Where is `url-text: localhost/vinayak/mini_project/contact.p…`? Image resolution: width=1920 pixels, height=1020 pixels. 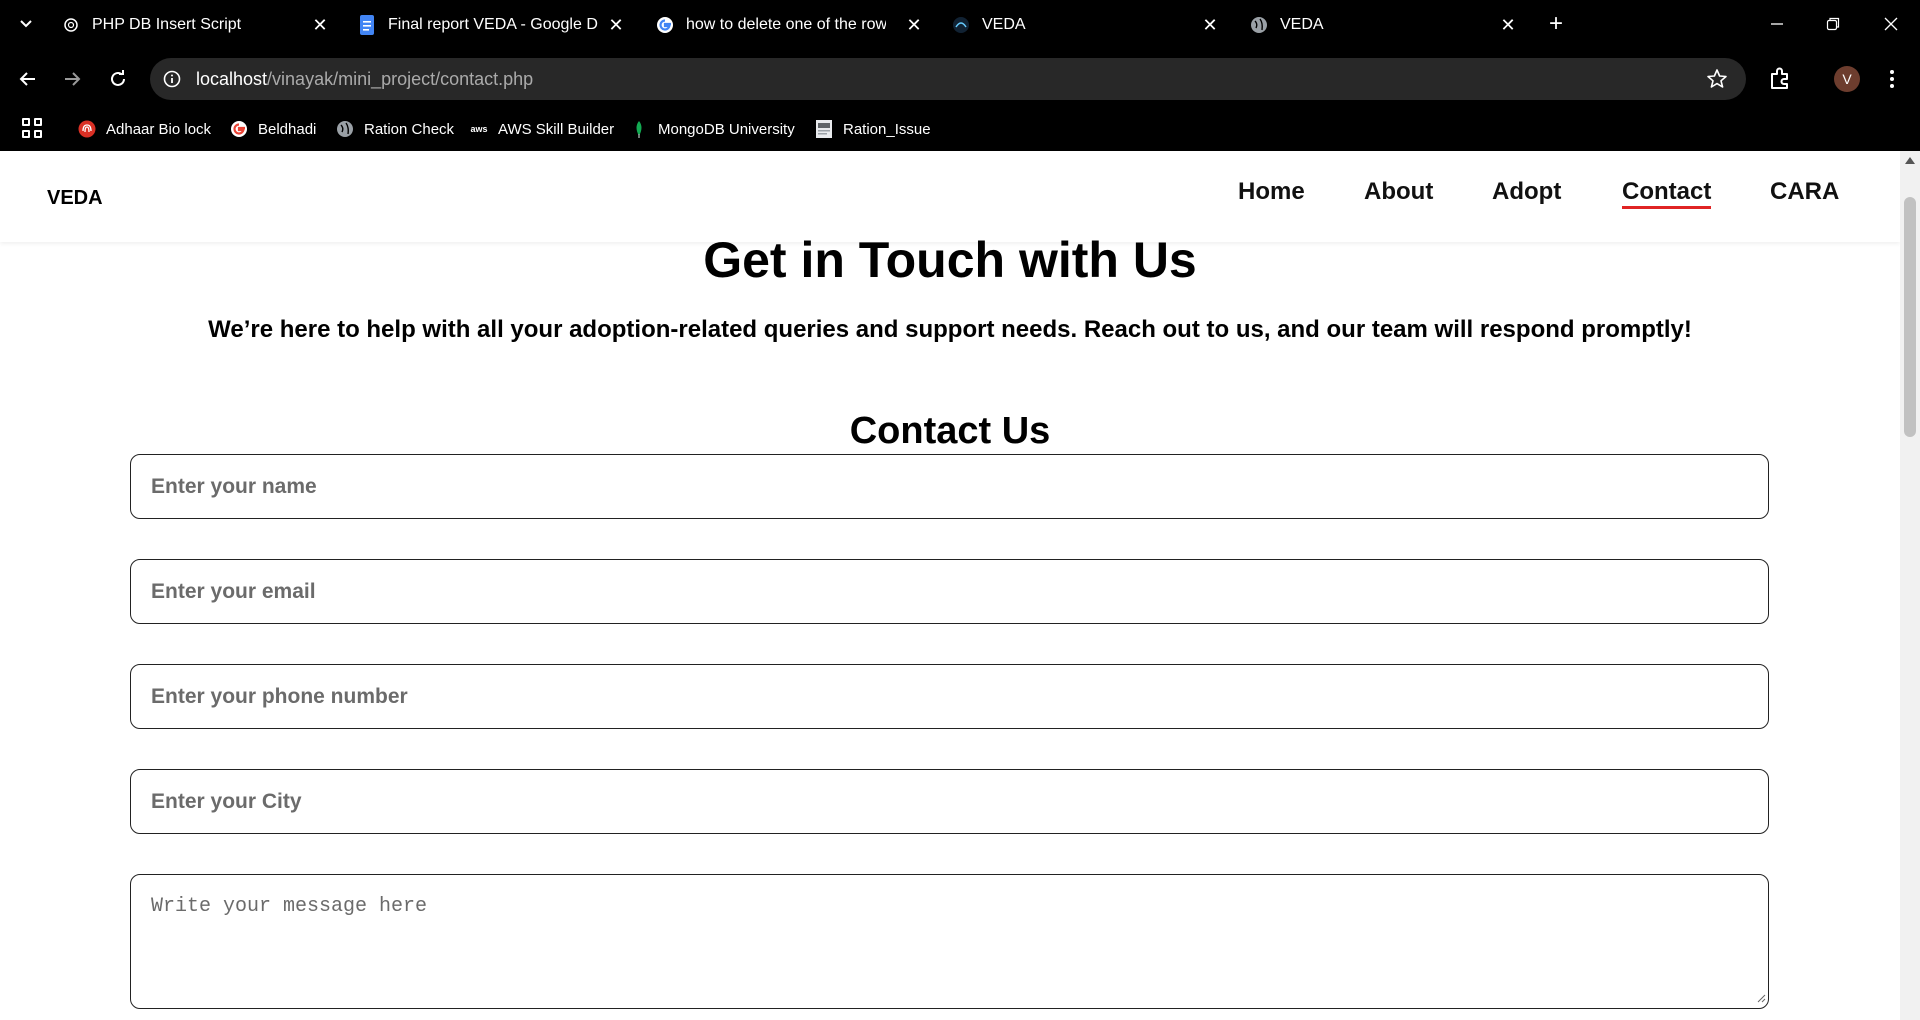
url-text: localhost/vinayak/mini_project/contact.p… is located at coordinates (364, 79).